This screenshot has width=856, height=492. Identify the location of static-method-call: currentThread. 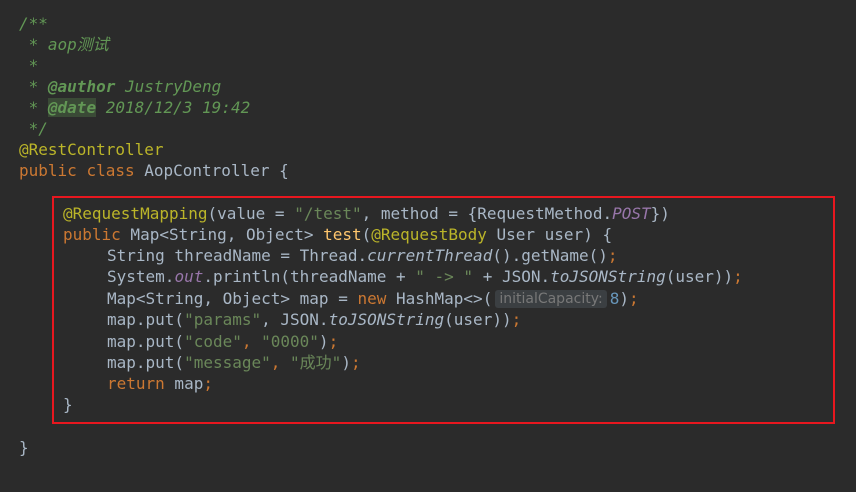
(430, 255).